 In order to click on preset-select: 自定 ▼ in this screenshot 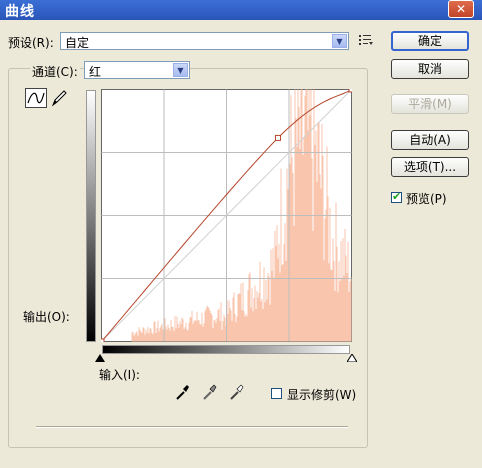, I will do `click(204, 41)`.